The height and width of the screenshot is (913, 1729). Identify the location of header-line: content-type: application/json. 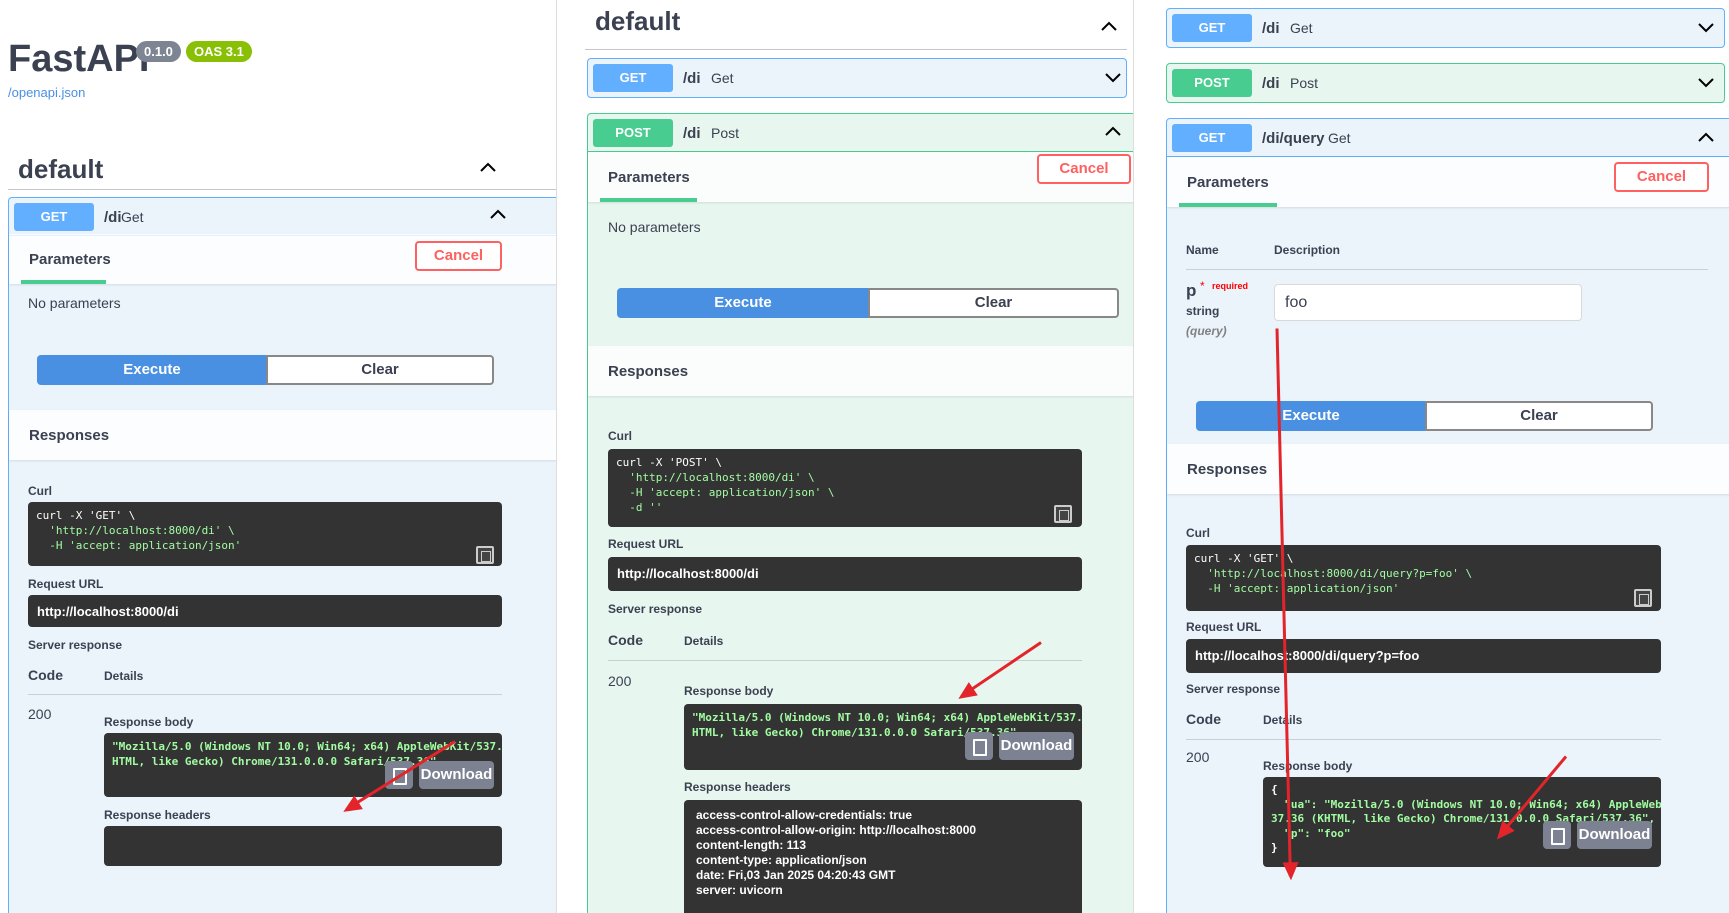
(781, 860).